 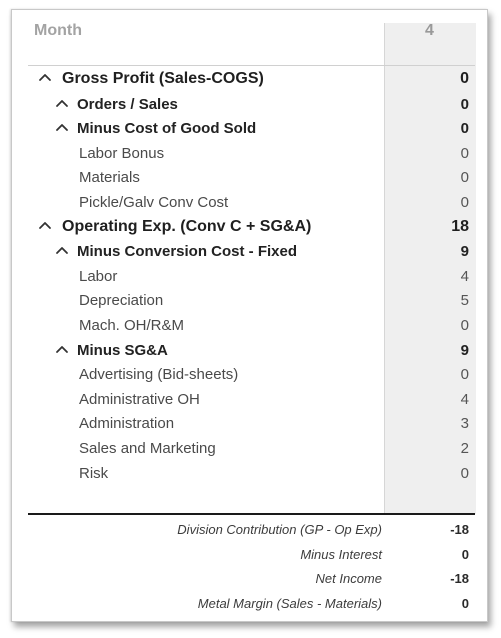 I want to click on total-label: Division Contribution (GP - Op Exp), so click(x=279, y=529).